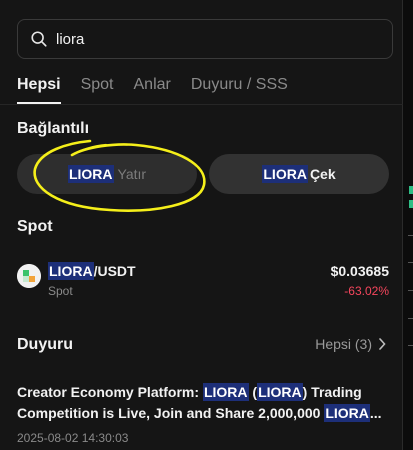 Image resolution: width=413 pixels, height=450 pixels. Describe the element at coordinates (114, 271) in the screenshot. I see `pair-quote: /USDT` at that location.